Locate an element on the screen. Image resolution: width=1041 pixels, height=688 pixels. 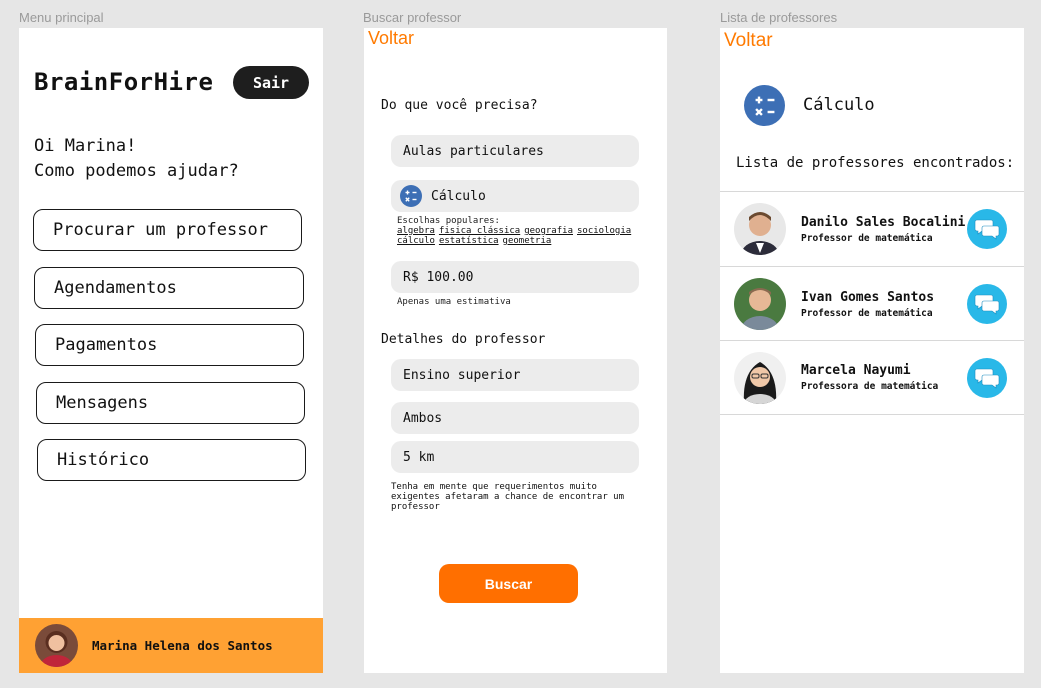
menu-item-messages: Mensagens is located at coordinates (170, 403).